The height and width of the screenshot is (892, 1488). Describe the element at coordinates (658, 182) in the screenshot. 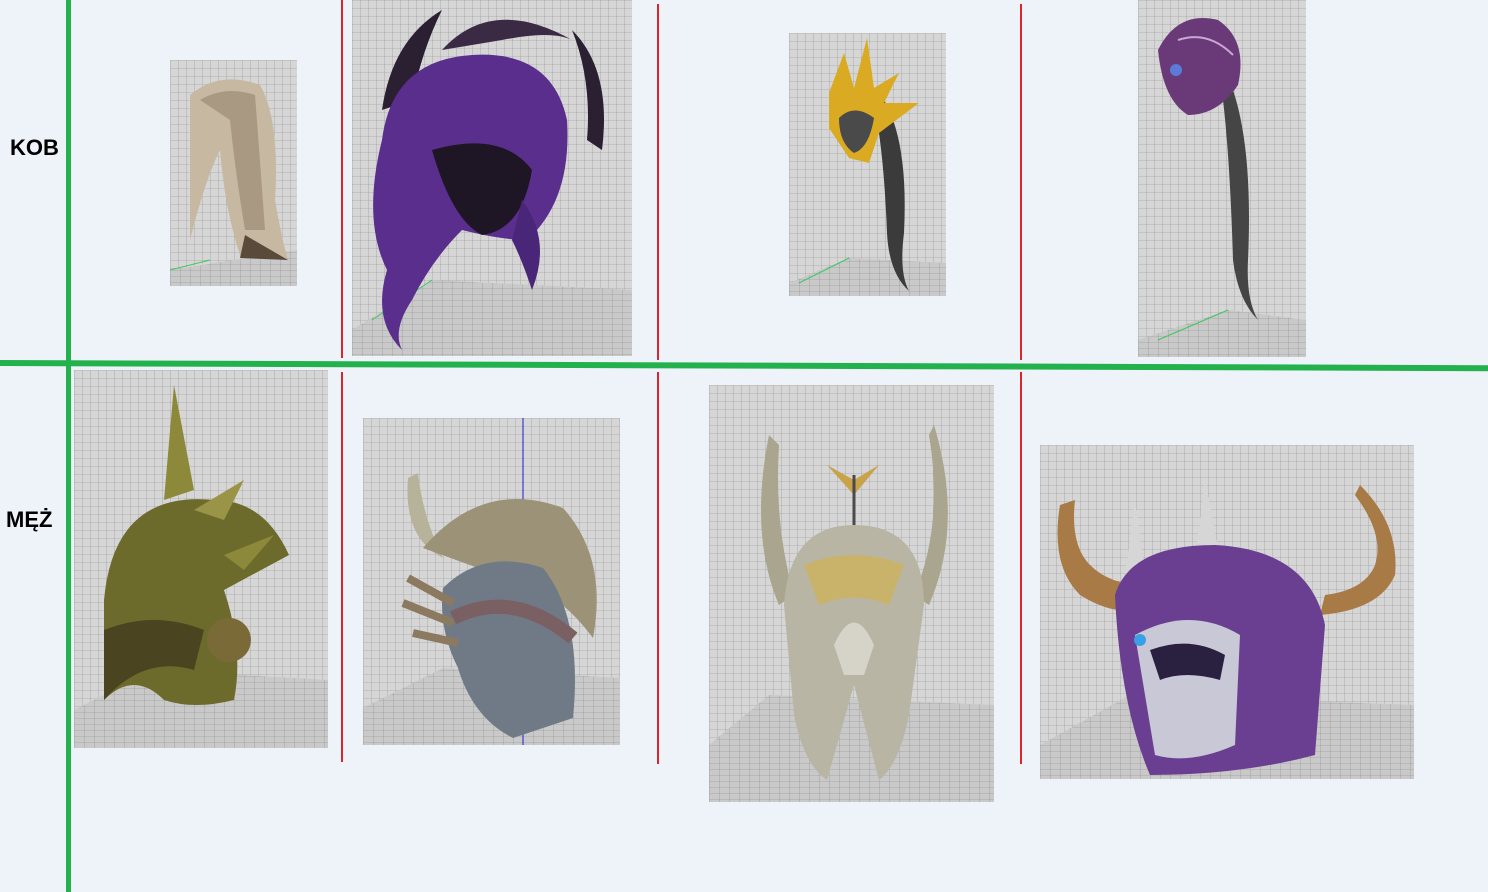

I see `column-divider-2-top` at that location.